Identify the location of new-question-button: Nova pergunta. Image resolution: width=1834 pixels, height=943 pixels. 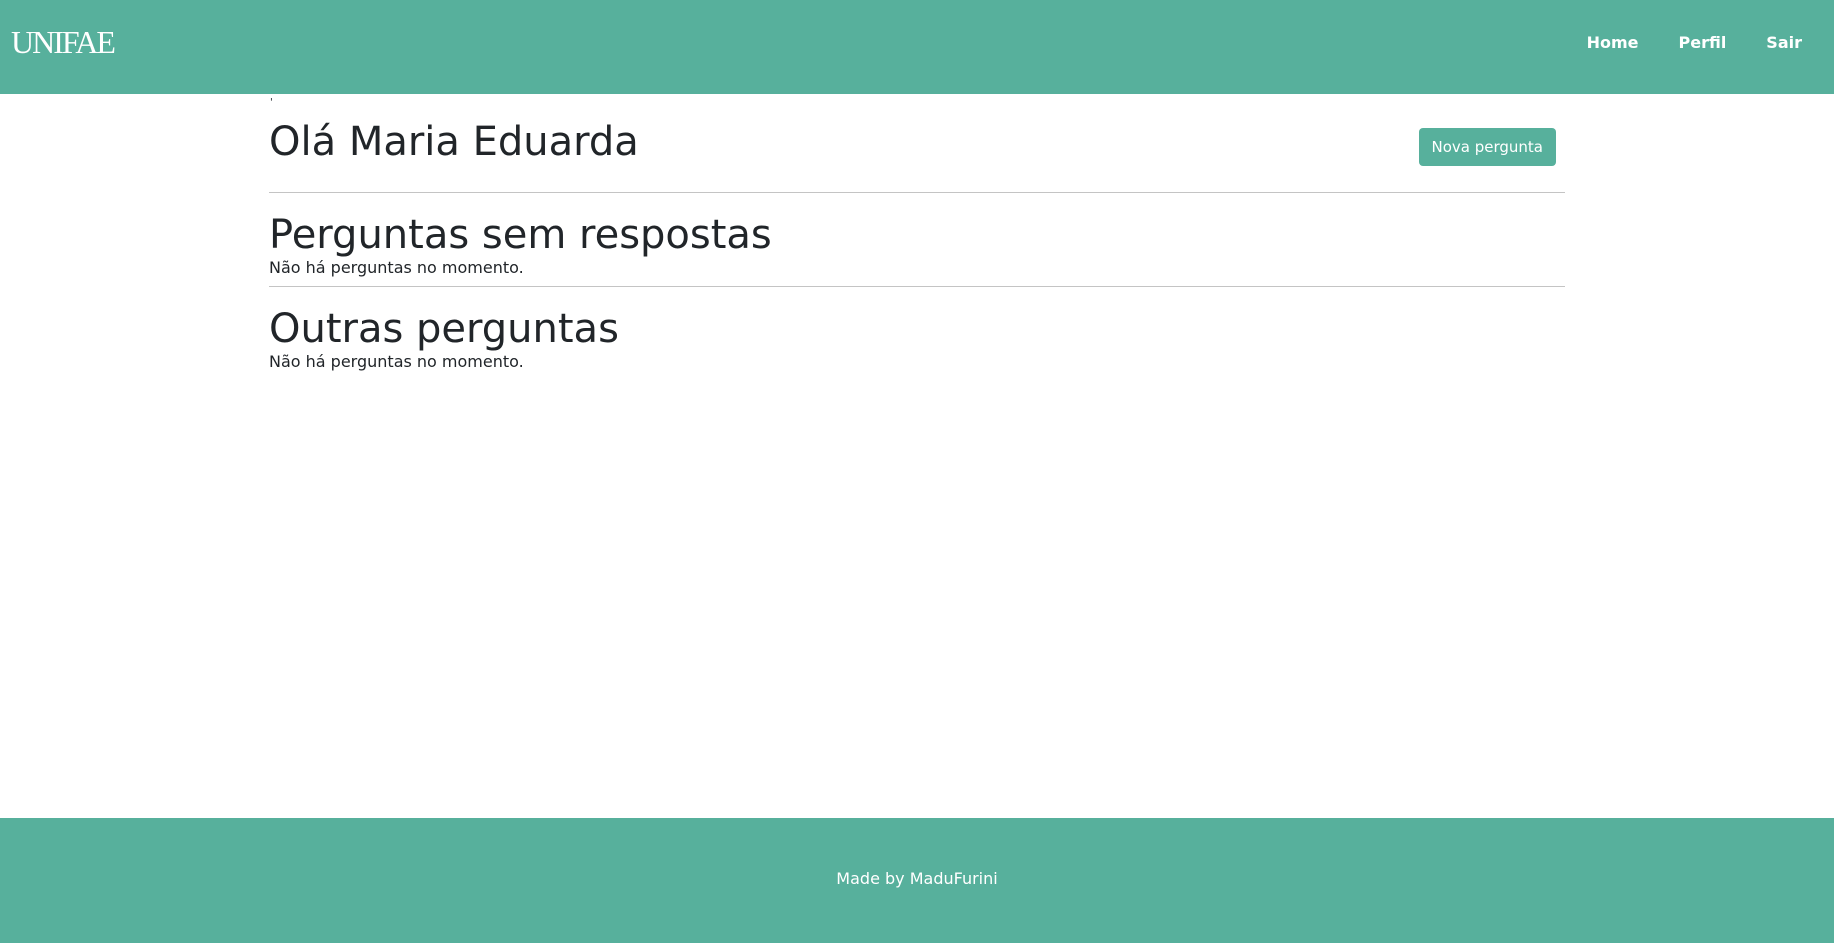
(1487, 147).